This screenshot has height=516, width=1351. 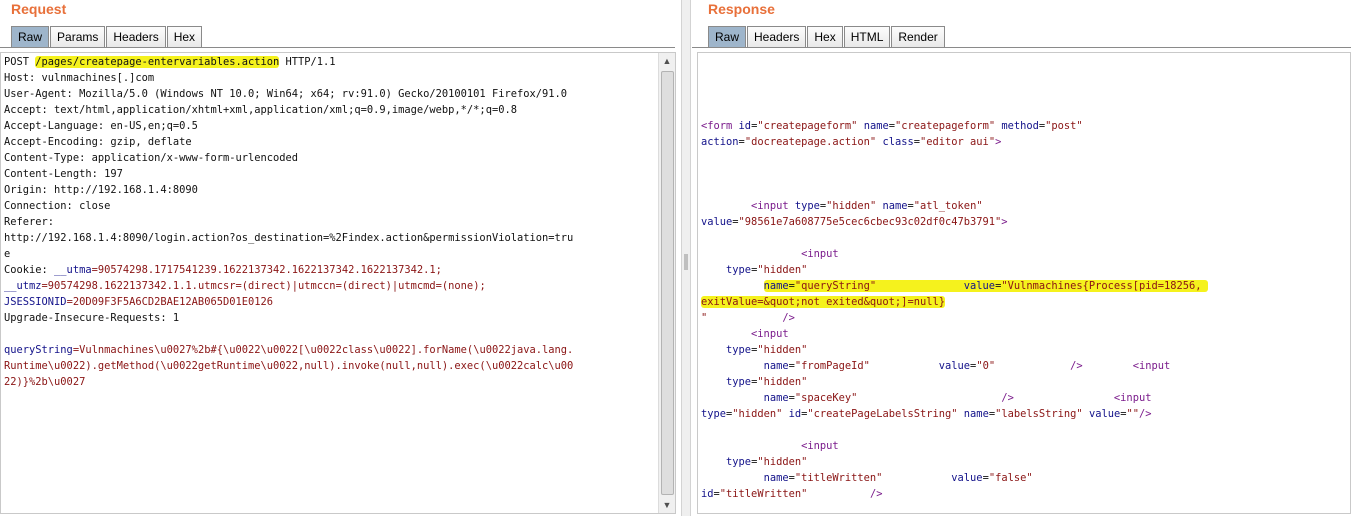 I want to click on splitter-grip-icon, so click(x=686, y=262).